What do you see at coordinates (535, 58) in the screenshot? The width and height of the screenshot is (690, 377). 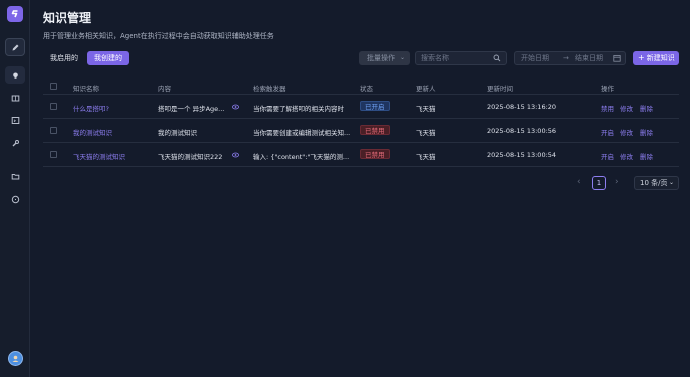 I see `start-date-input: 开始日期` at bounding box center [535, 58].